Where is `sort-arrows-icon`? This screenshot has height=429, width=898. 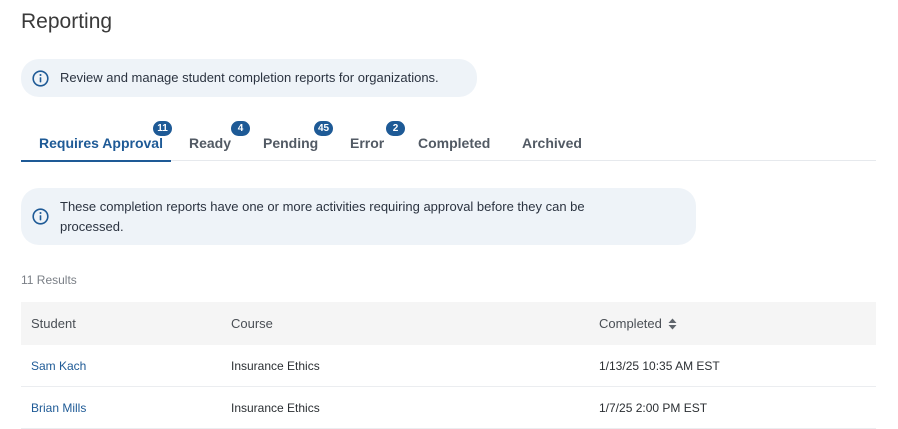 sort-arrows-icon is located at coordinates (672, 324).